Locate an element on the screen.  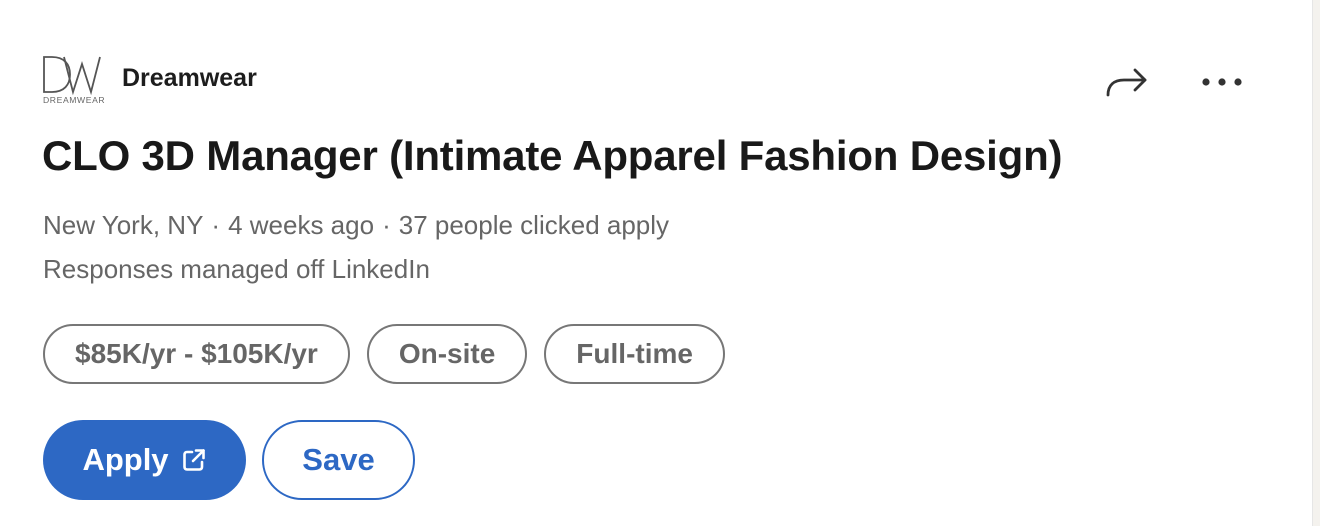
job-posted-date: 4 weeks ago is located at coordinates (301, 225).